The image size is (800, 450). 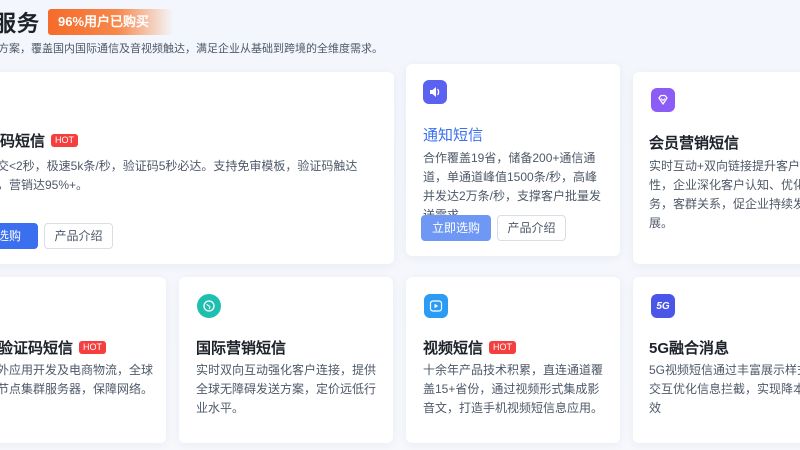 I want to click on card-title: 通知短信, so click(x=453, y=135).